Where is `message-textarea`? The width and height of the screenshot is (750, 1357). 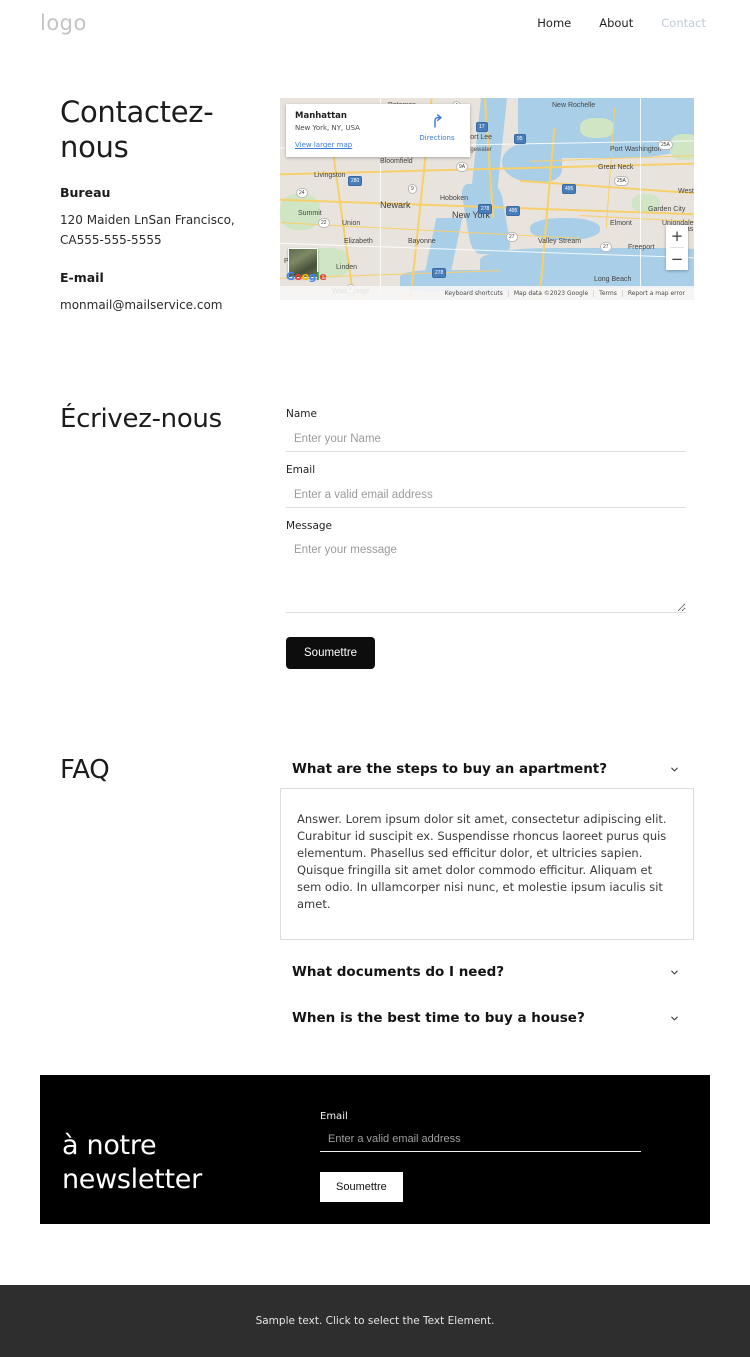
message-textarea is located at coordinates (486, 575).